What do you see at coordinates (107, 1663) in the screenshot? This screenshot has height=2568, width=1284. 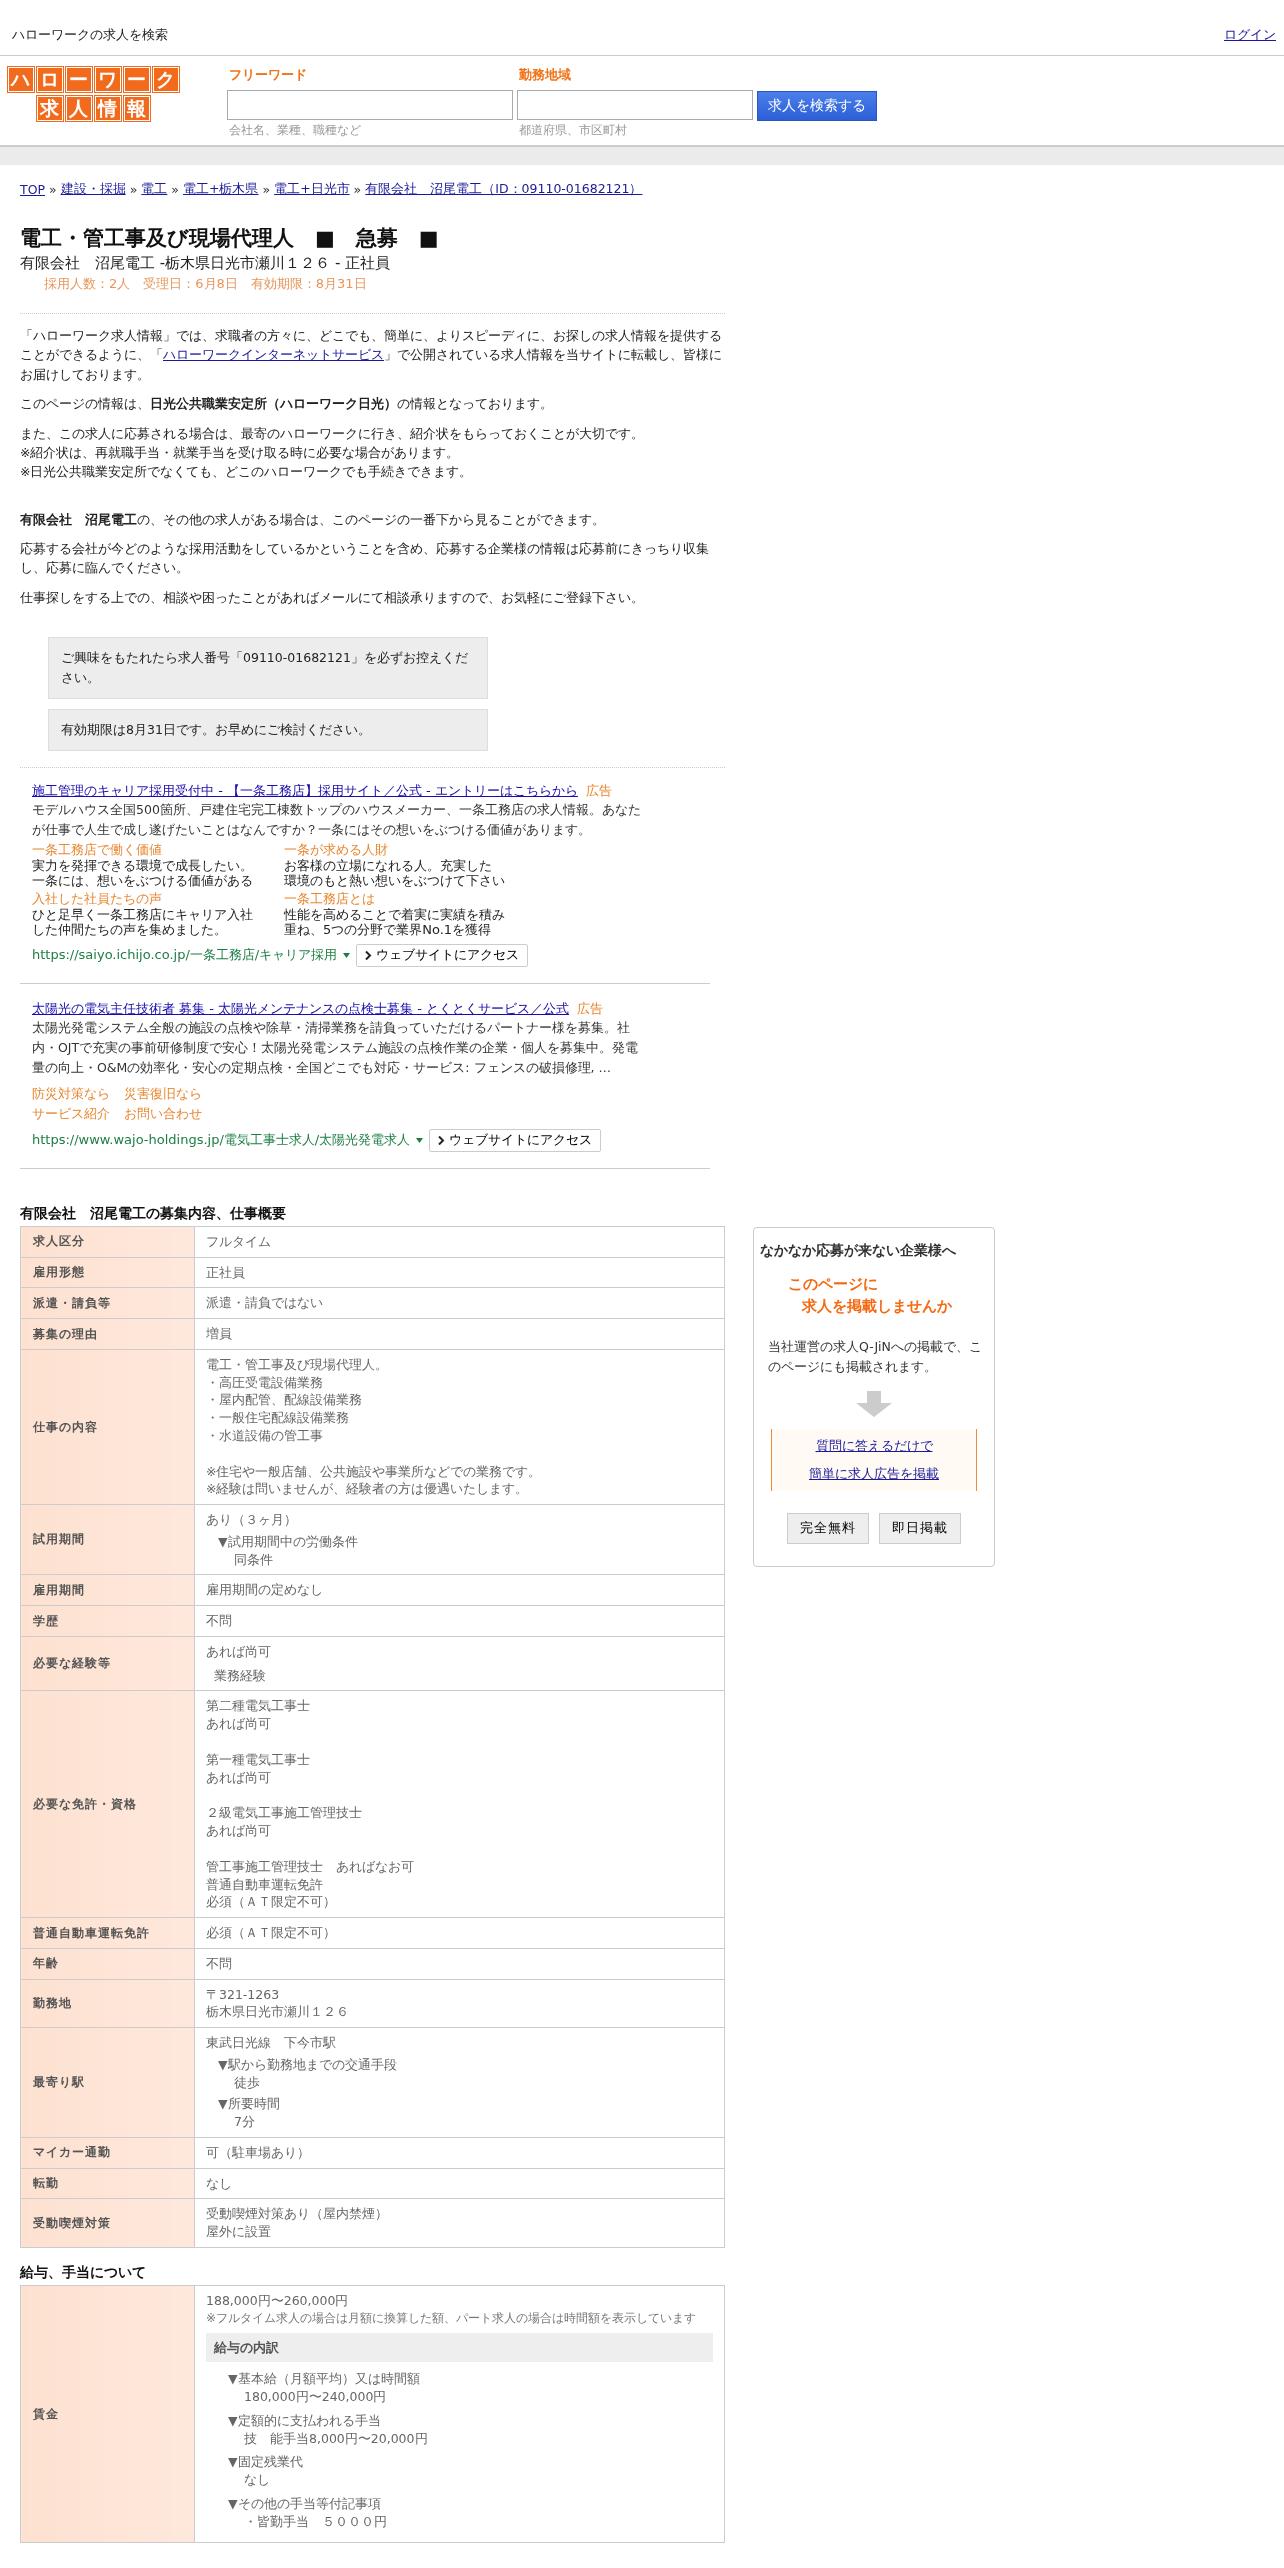 I see `row-label: 必要な経験等` at bounding box center [107, 1663].